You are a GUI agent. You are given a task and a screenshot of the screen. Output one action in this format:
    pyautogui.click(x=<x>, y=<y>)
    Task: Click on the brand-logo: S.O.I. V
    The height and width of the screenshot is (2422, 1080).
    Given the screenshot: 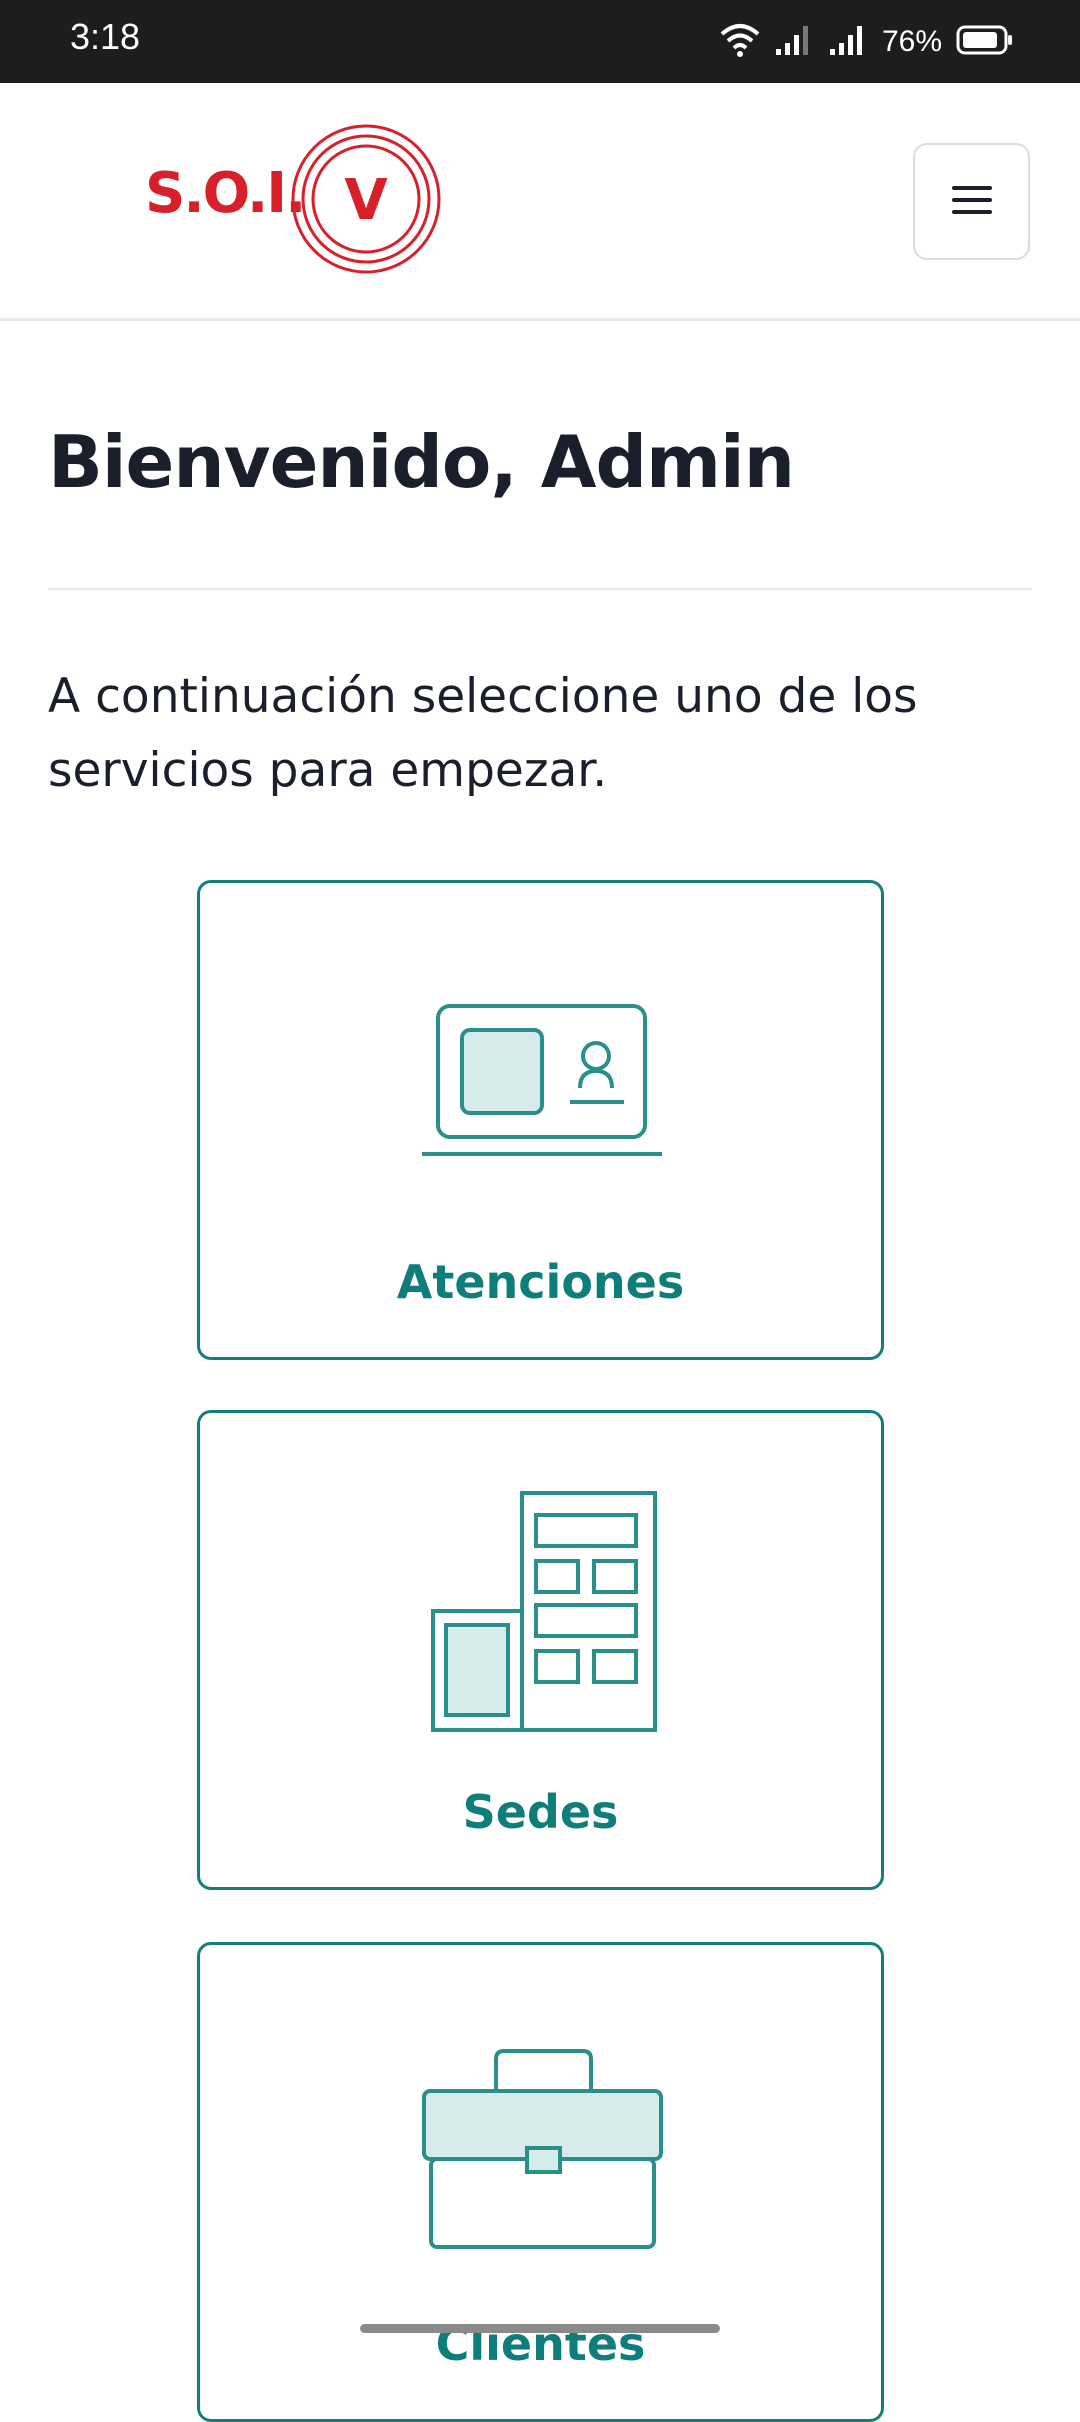 What is the action you would take?
    pyautogui.click(x=295, y=203)
    